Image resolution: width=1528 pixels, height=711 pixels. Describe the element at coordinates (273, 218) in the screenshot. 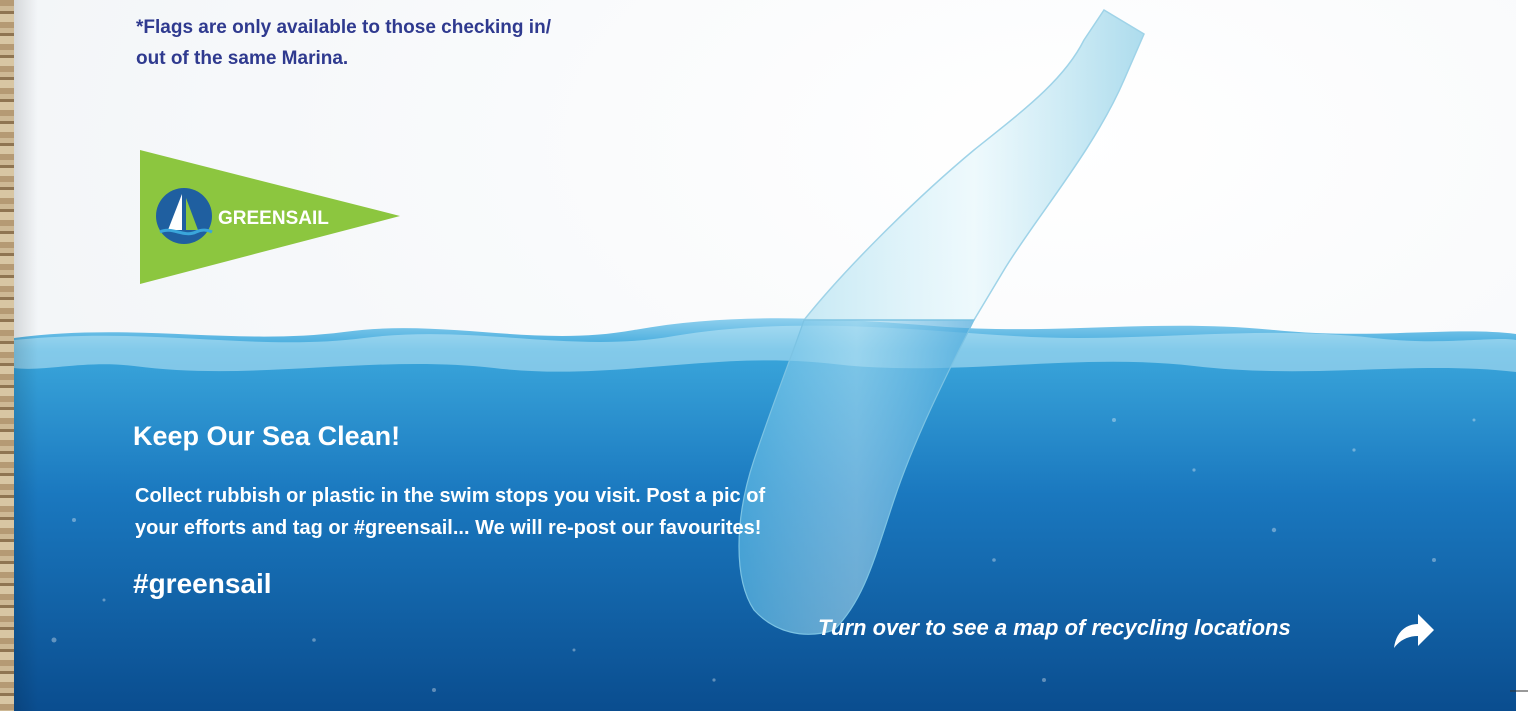

I see `logo-wordmark: GREENSAIL` at that location.